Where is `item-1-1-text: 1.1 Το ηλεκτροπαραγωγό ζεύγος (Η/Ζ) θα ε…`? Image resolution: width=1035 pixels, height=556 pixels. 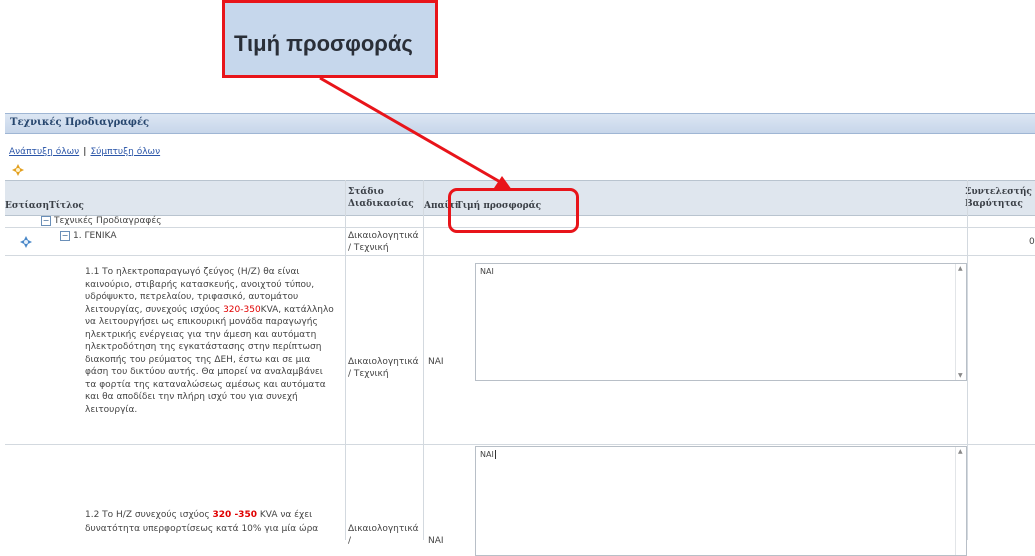 item-1-1-text: 1.1 Το ηλεκτροπαραγωγό ζεύγος (Η/Ζ) θα ε… is located at coordinates (209, 341).